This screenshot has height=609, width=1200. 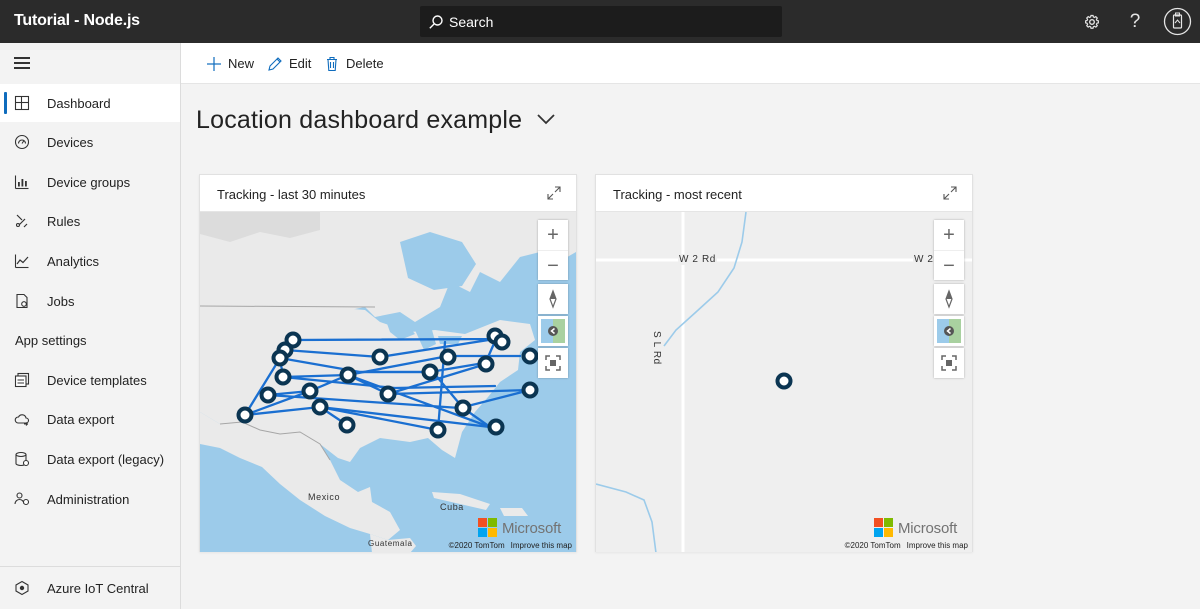 I want to click on road-label-slrd: S L Rd, so click(x=656, y=348).